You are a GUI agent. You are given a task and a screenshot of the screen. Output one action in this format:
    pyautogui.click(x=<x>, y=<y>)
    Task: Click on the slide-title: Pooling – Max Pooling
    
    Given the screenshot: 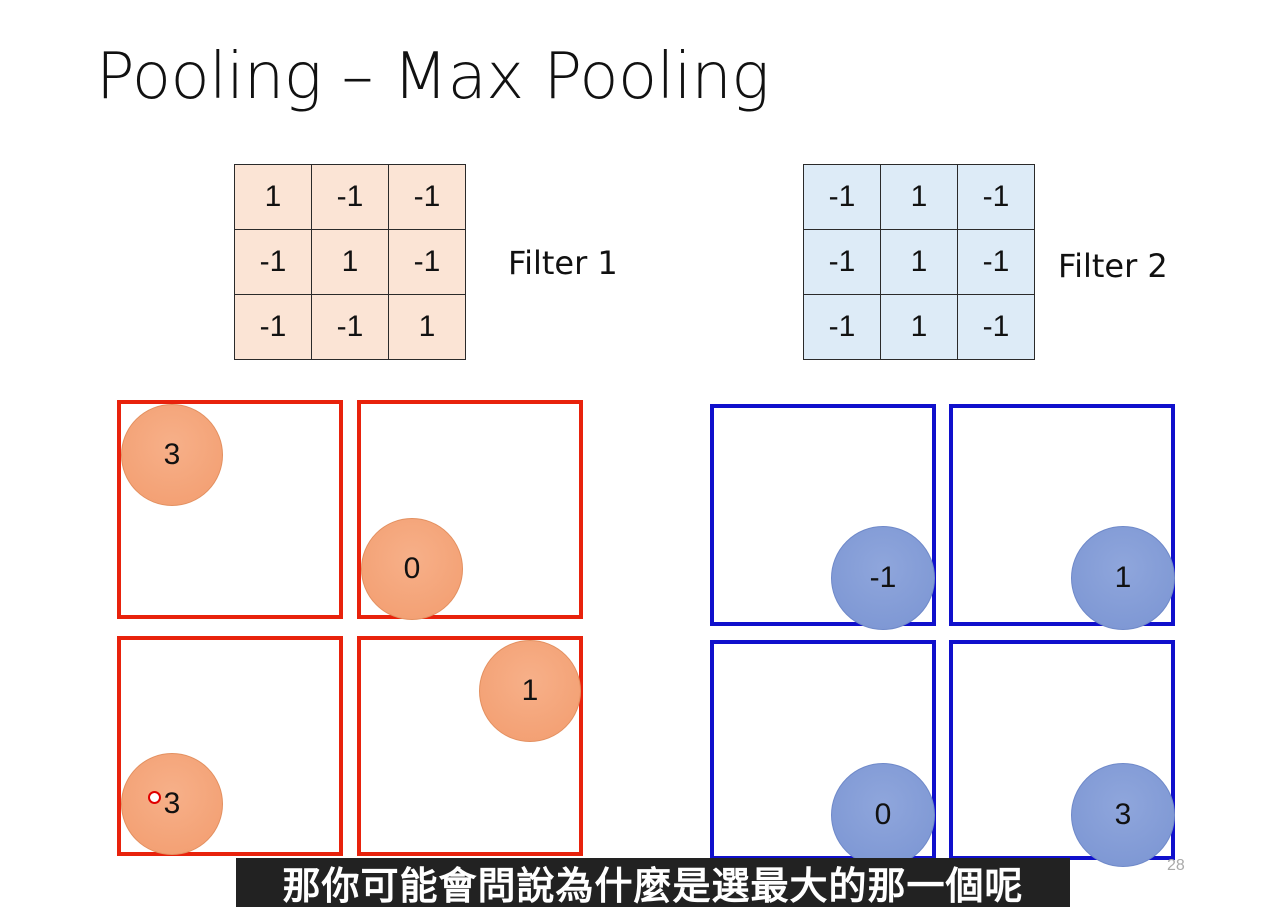 What is the action you would take?
    pyautogui.click(x=433, y=77)
    